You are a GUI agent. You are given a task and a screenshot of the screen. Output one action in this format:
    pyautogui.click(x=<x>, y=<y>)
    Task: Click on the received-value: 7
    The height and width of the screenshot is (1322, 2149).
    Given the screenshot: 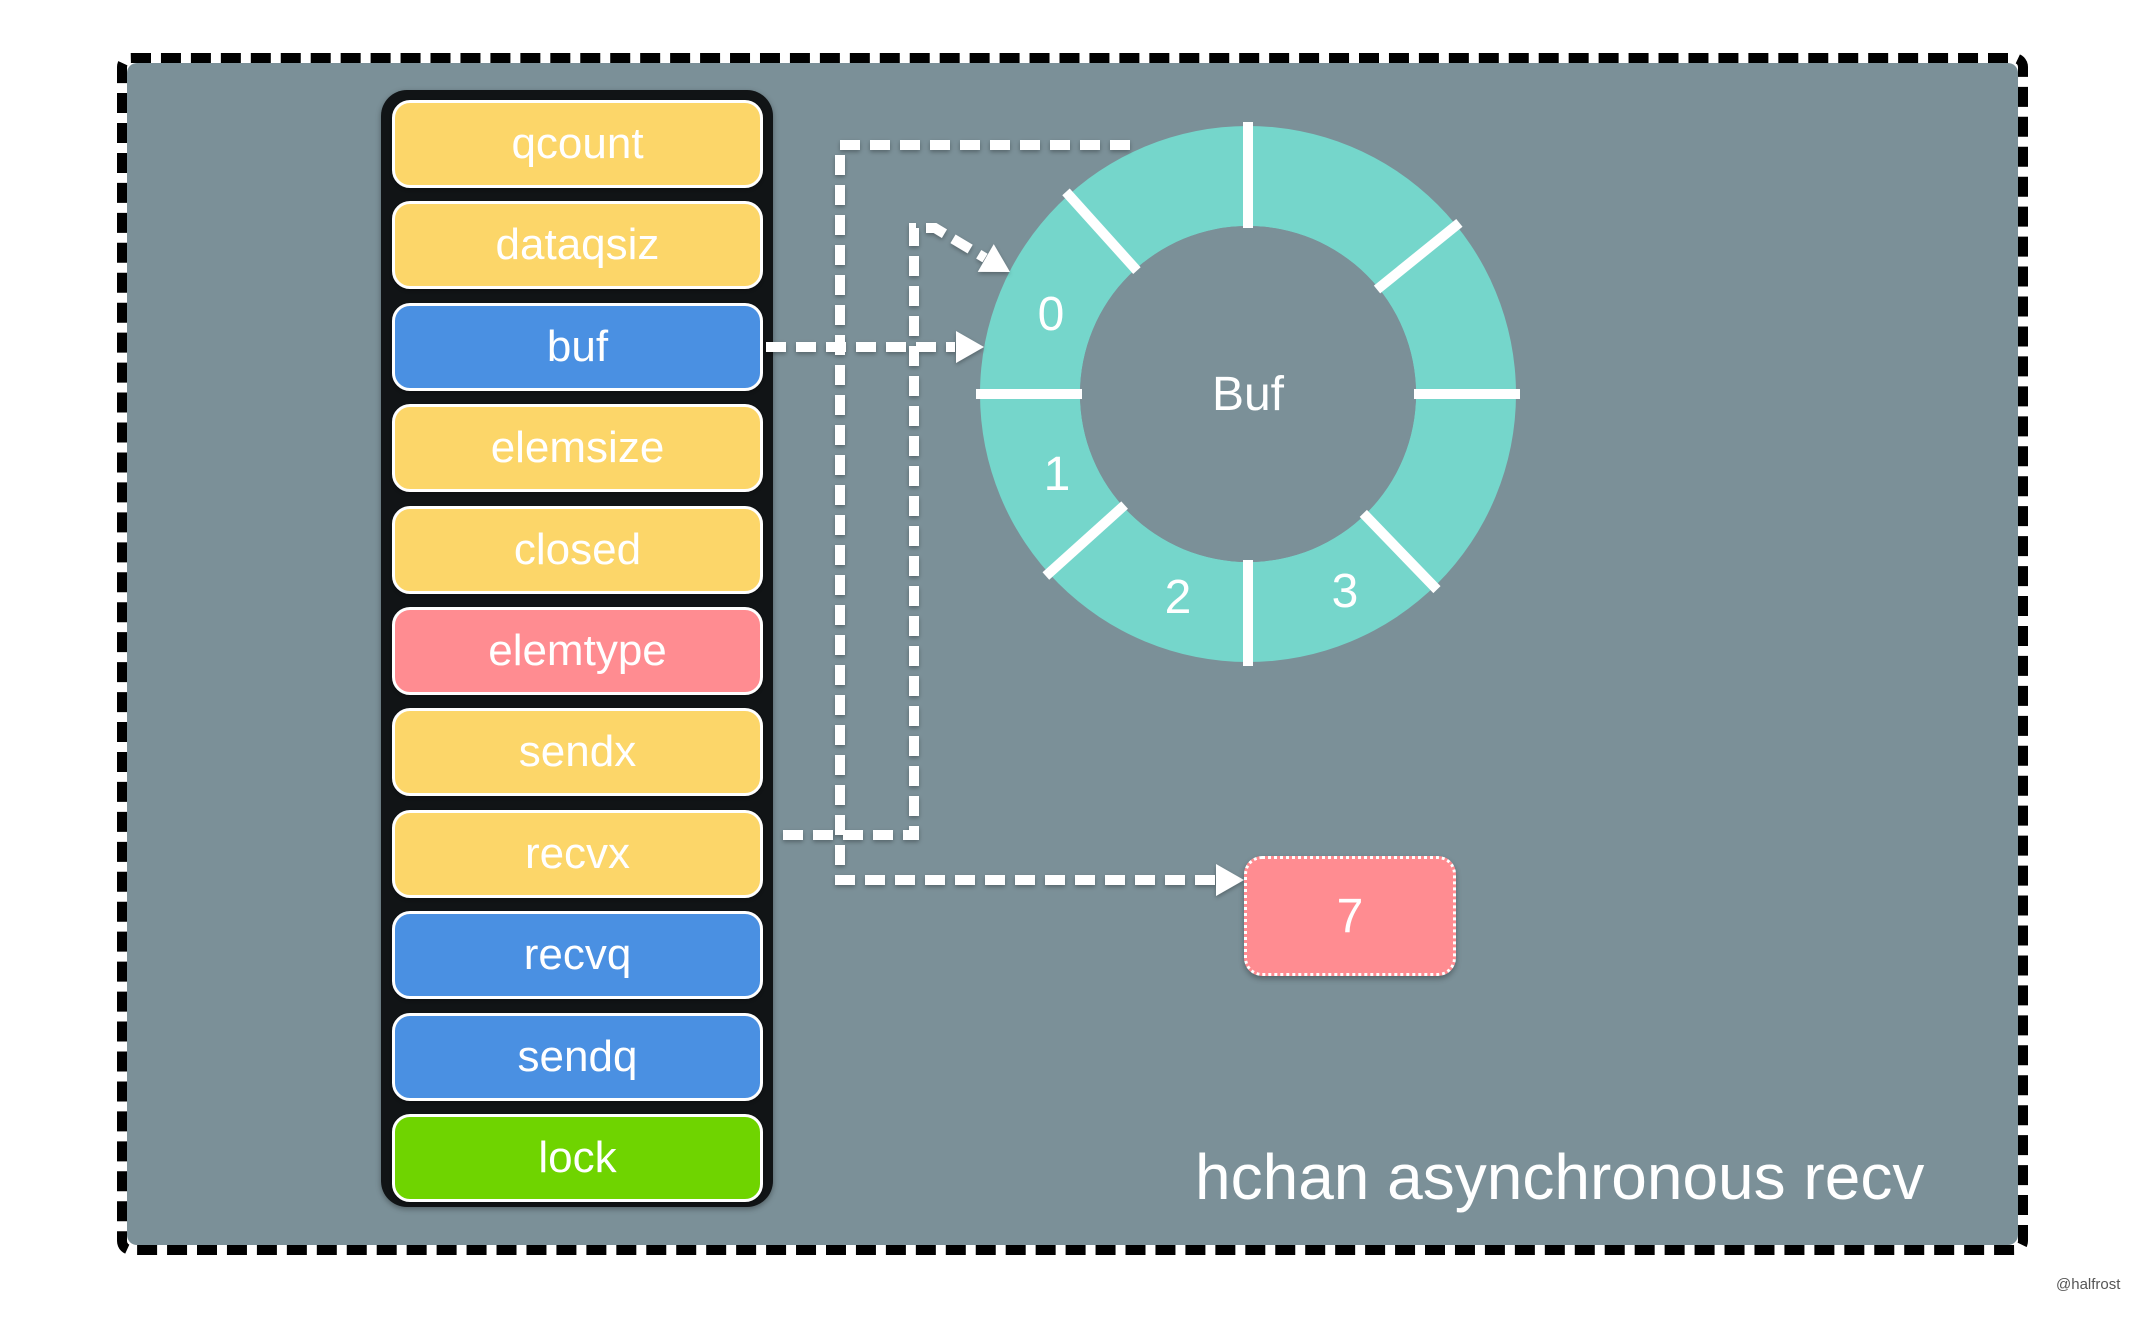 What is the action you would take?
    pyautogui.click(x=1350, y=916)
    